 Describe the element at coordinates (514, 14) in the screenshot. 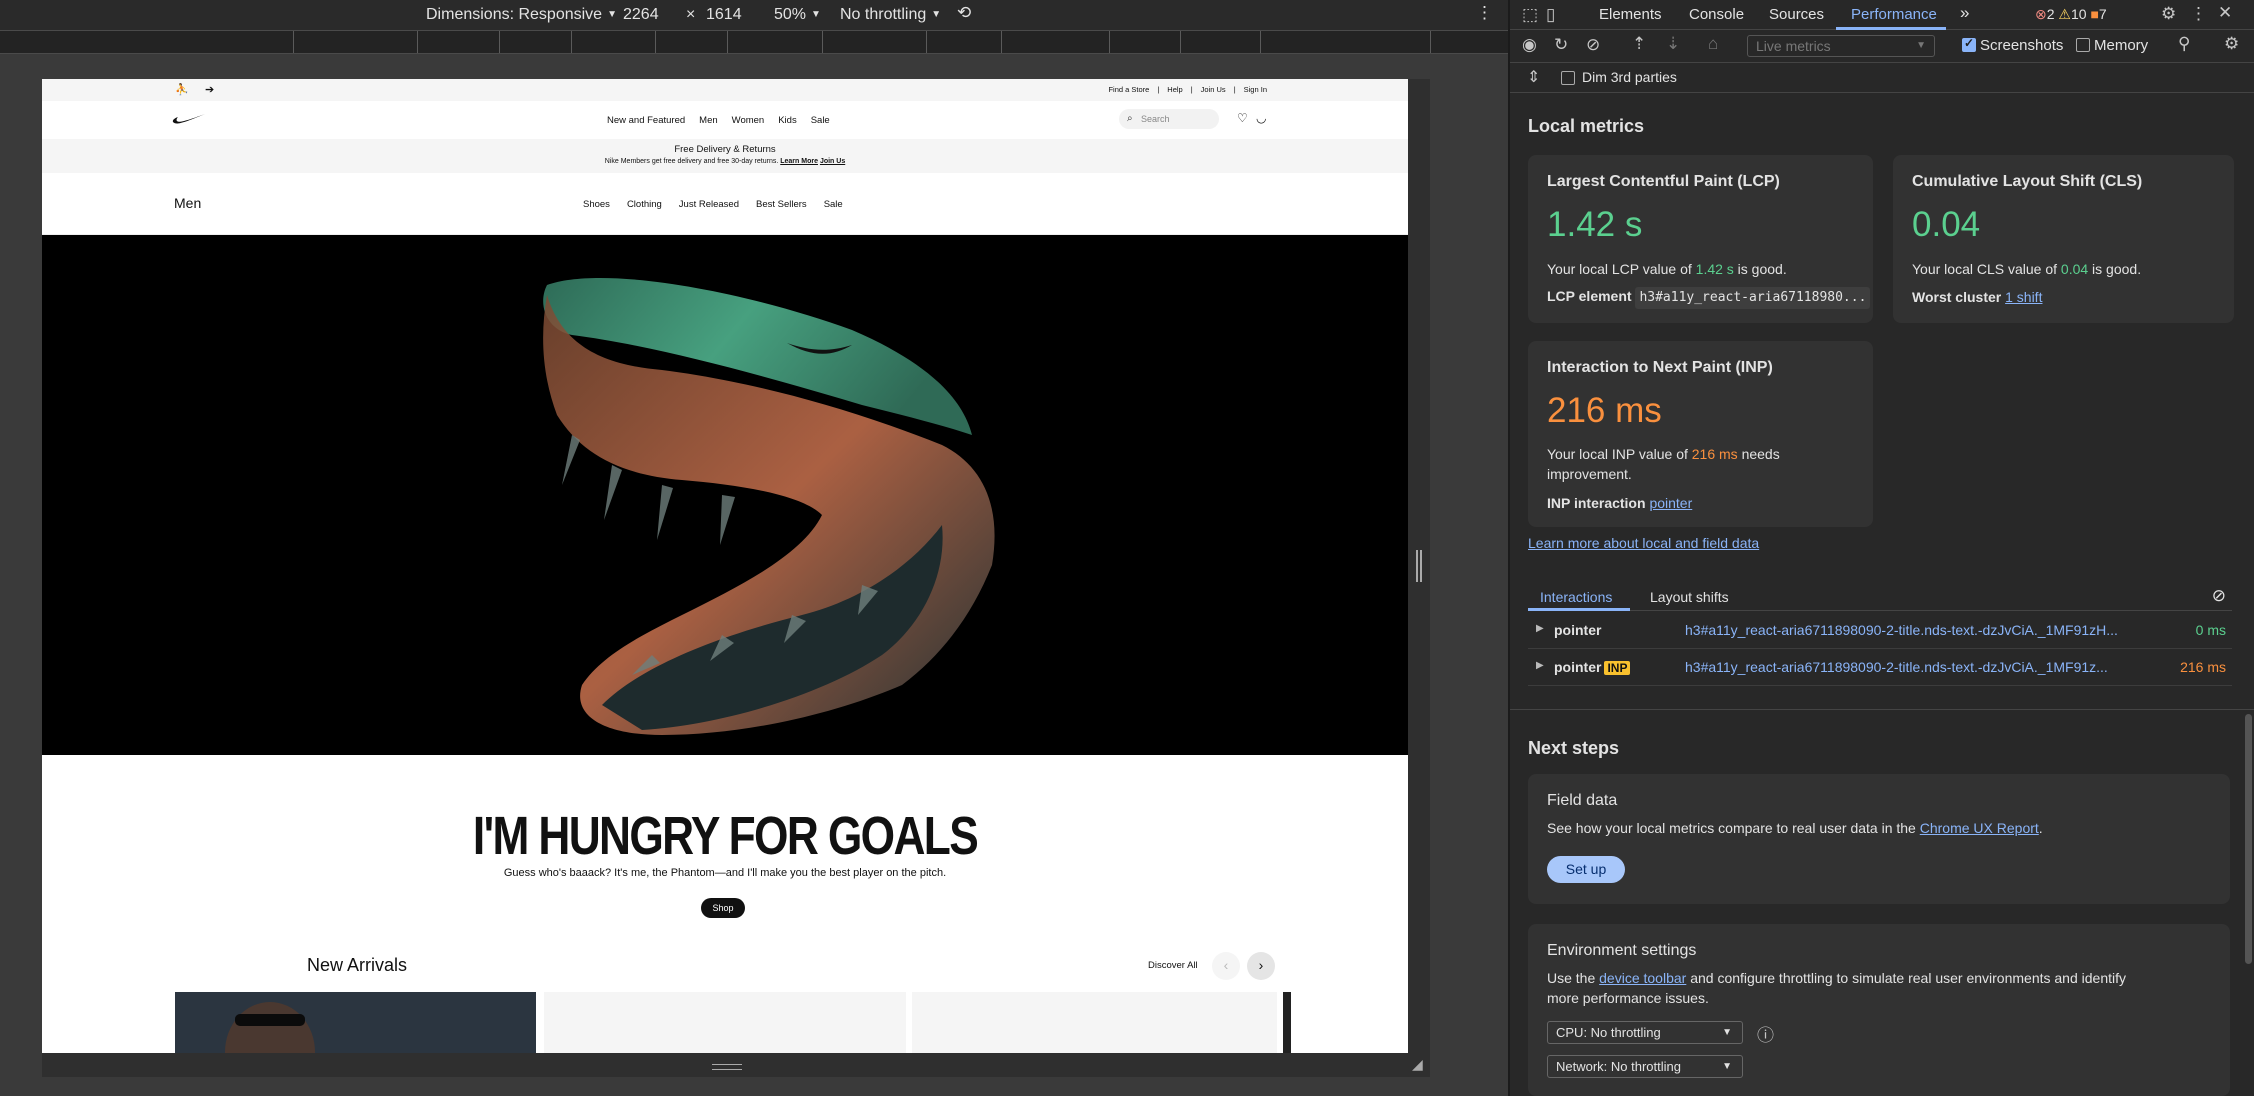

I see `dimensions-label: Dimensions: Responsive` at that location.